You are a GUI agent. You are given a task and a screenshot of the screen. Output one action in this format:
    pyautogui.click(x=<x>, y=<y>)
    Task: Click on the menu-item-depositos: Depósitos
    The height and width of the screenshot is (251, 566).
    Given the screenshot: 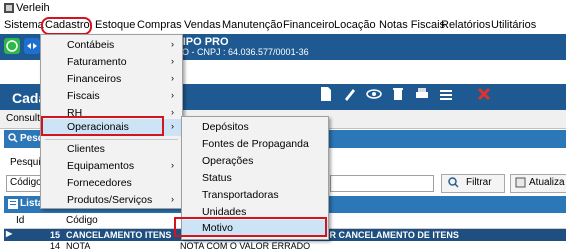 What is the action you would take?
    pyautogui.click(x=255, y=127)
    